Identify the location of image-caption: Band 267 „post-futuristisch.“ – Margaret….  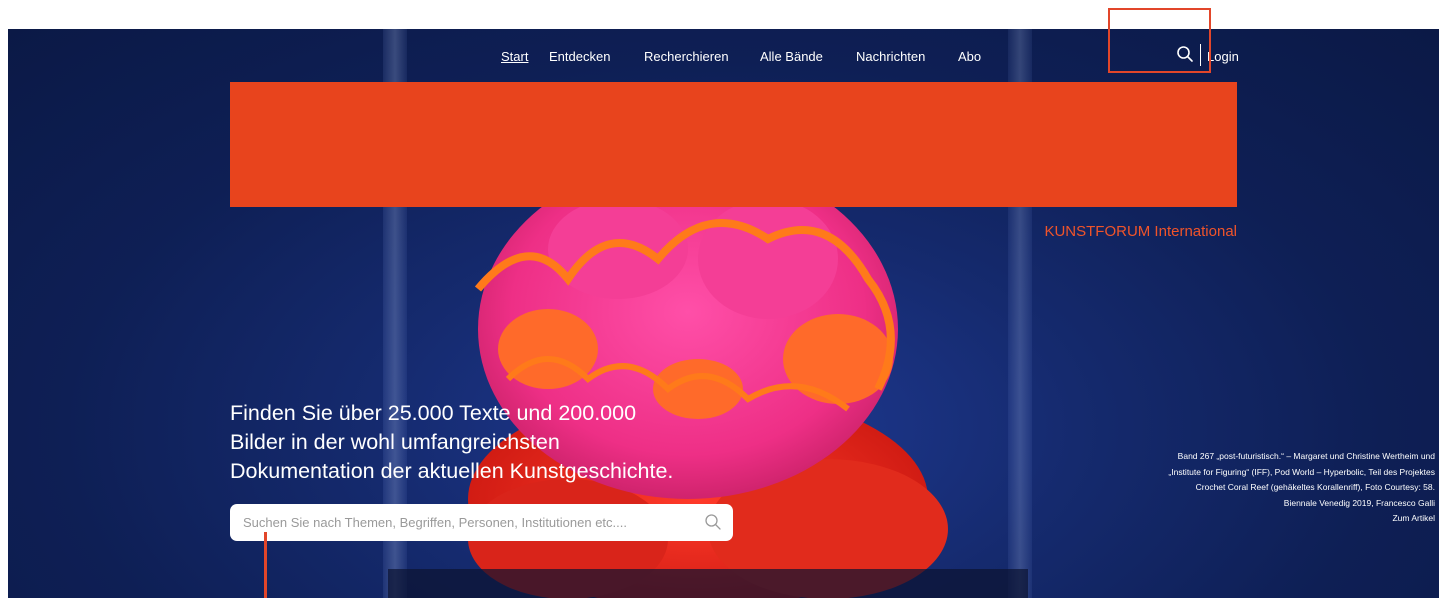
(1300, 488).